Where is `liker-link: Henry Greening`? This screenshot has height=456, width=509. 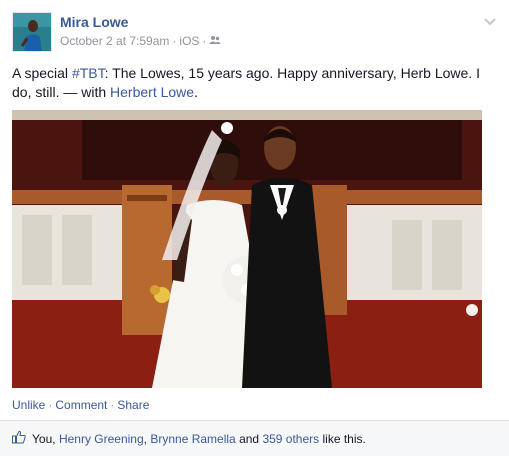
liker-link: Henry Greening is located at coordinates (101, 439).